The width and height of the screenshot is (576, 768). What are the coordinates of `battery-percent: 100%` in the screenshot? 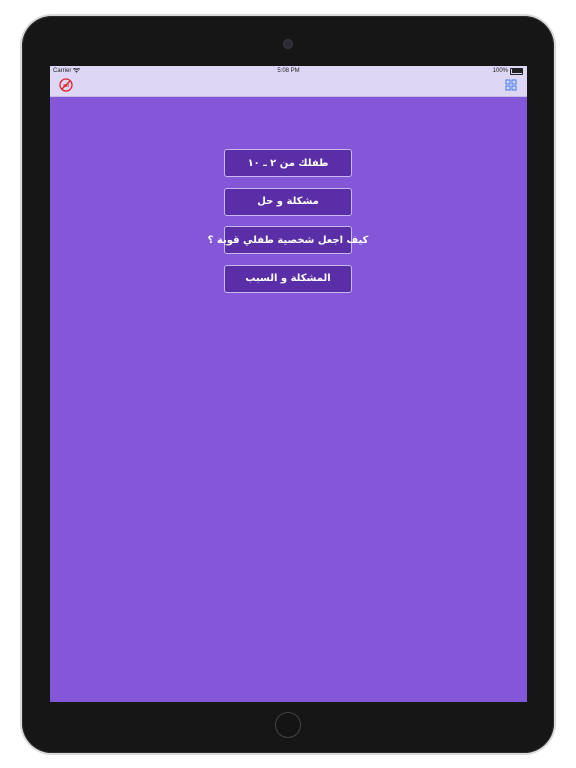 It's located at (500, 71).